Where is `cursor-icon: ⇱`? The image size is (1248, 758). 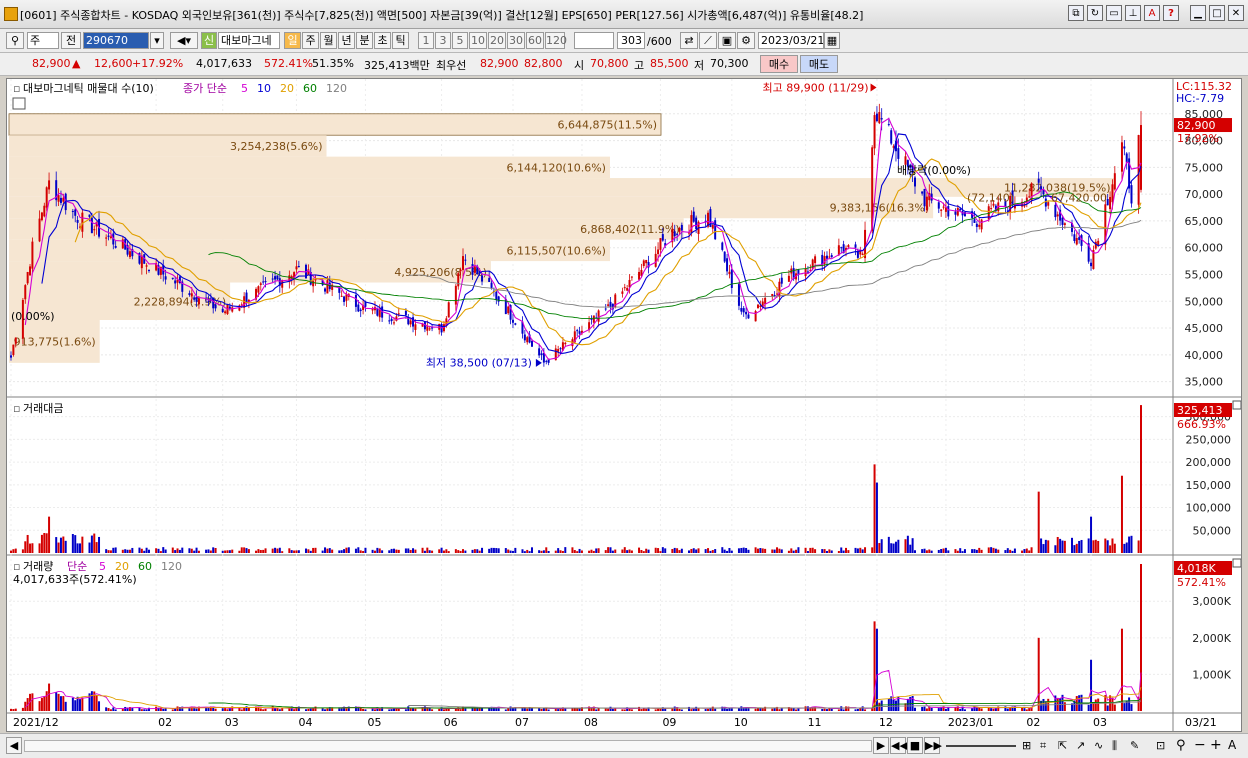 cursor-icon: ⇱ is located at coordinates (1062, 745).